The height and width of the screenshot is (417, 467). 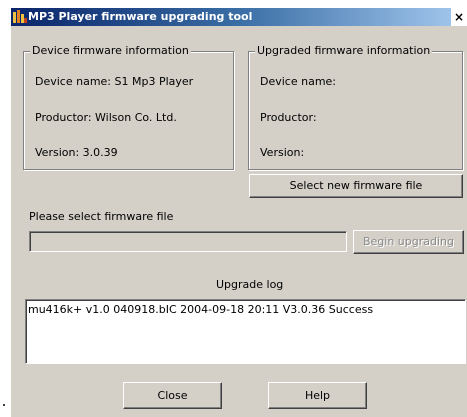 I want to click on upgrade-log-label: Upgrade log, so click(x=250, y=284).